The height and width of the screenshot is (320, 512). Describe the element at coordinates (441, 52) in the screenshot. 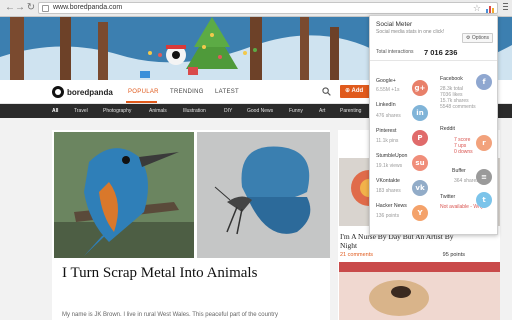

I see `total-interactions-value: 7 016 236` at that location.